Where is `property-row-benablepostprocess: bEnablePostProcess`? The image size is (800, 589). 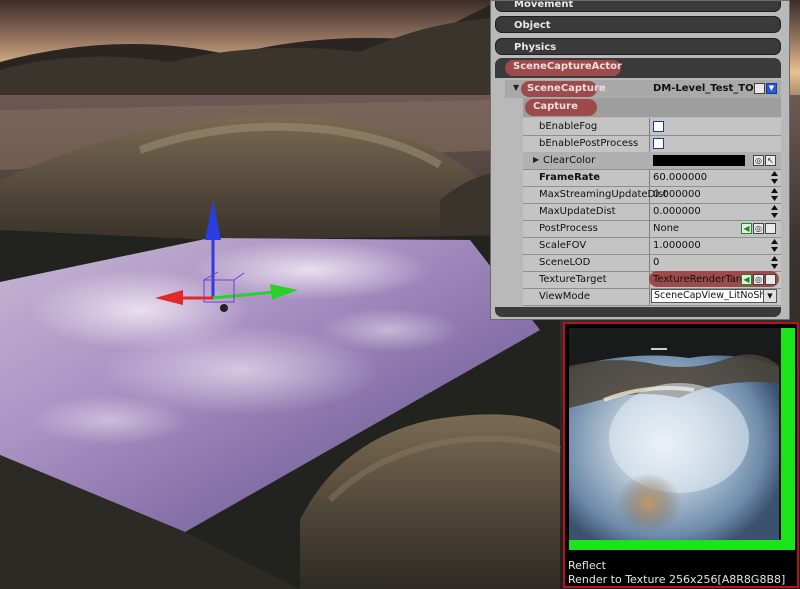
property-row-benablepostprocess: bEnablePostProcess is located at coordinates (652, 144).